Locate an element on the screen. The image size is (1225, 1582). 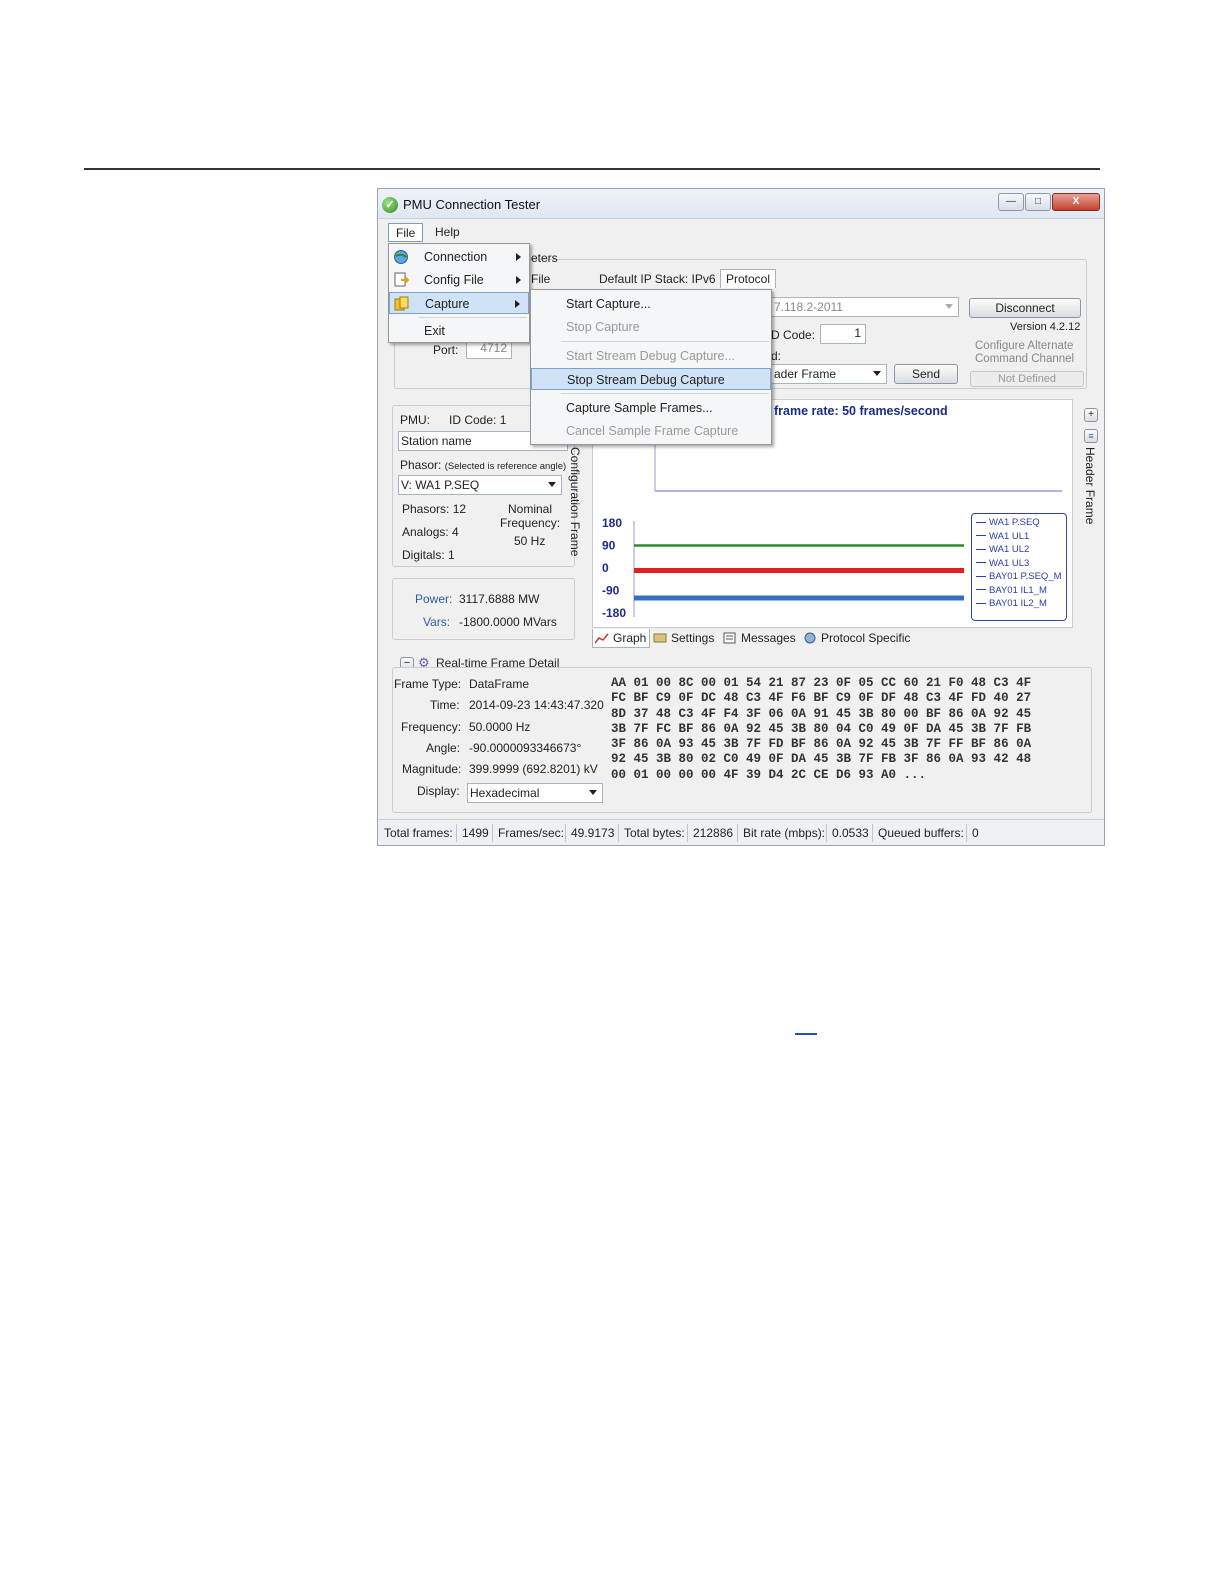
phasor-label: Phasor: (Selected is reference angle) is located at coordinates (483, 465).